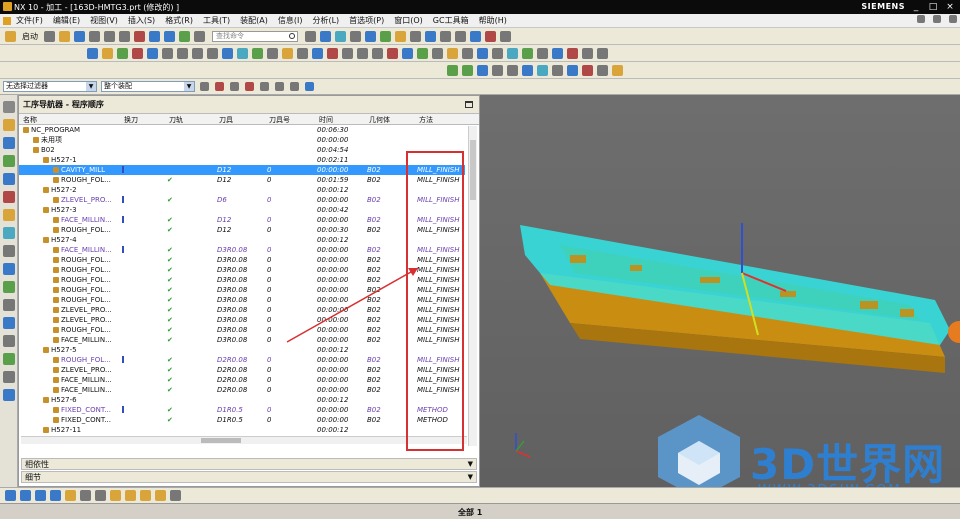 The image size is (960, 519). What do you see at coordinates (124, 36) in the screenshot?
I see `paste-icon` at bounding box center [124, 36].